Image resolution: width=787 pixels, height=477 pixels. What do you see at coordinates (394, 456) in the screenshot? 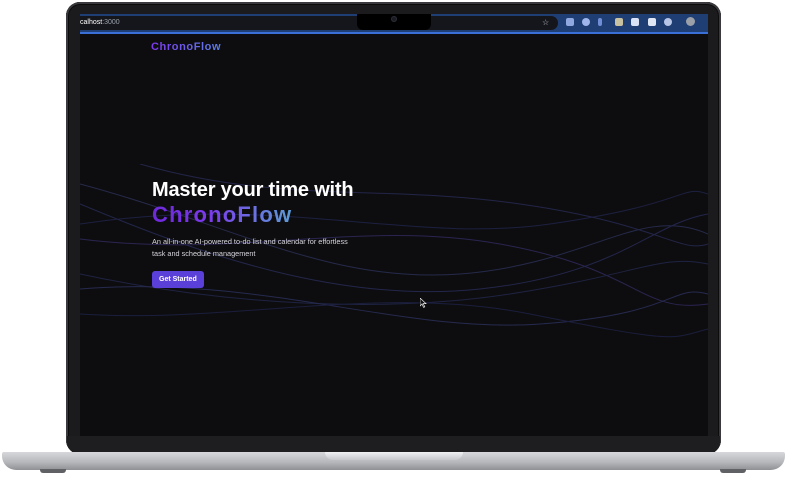
I see `laptop-base-opening` at bounding box center [394, 456].